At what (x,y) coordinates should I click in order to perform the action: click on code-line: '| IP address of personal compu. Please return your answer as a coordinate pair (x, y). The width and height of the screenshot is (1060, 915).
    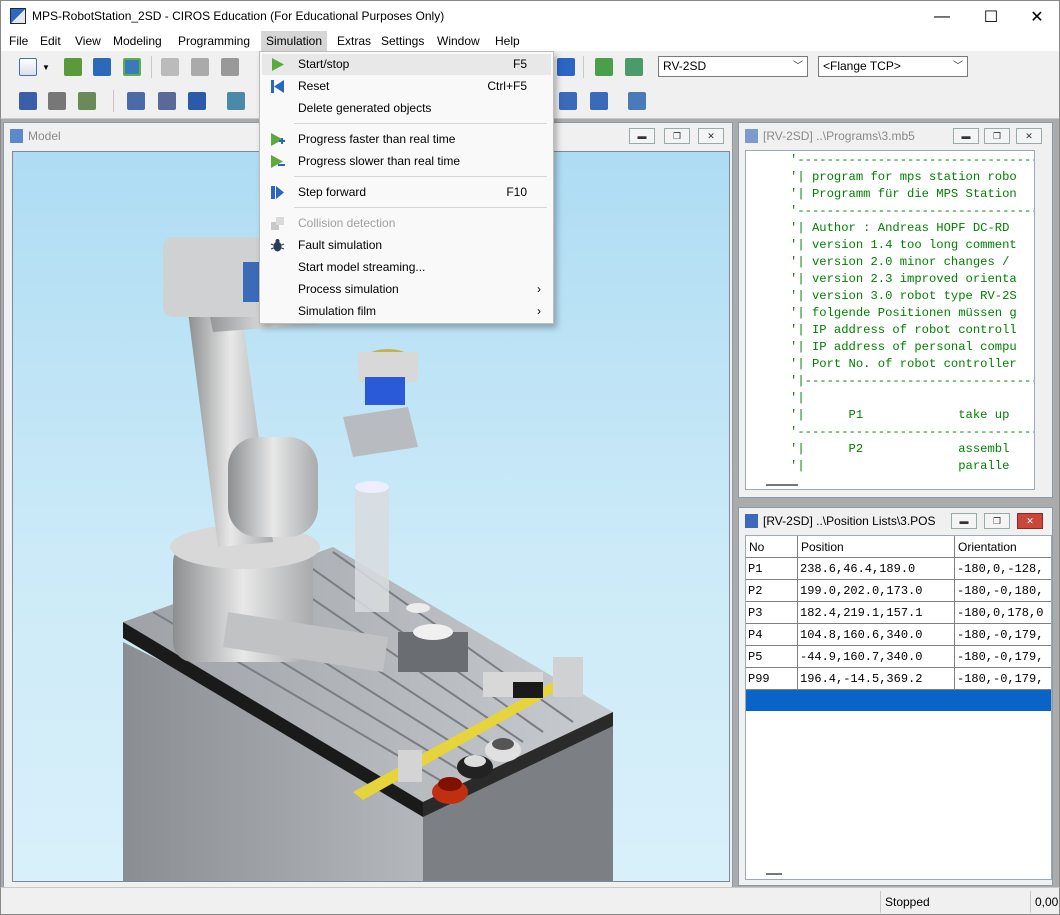
    Looking at the image, I should click on (903, 347).